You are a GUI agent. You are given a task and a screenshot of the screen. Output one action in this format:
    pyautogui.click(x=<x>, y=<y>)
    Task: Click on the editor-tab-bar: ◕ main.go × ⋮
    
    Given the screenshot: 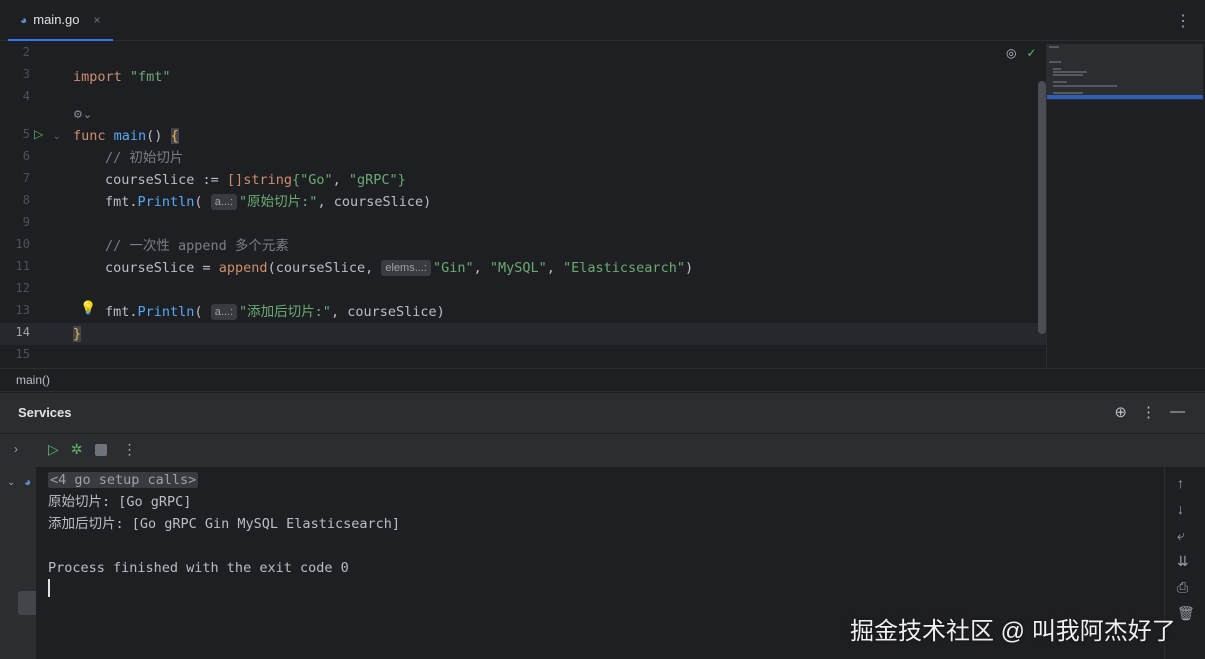 What is the action you would take?
    pyautogui.click(x=602, y=20)
    